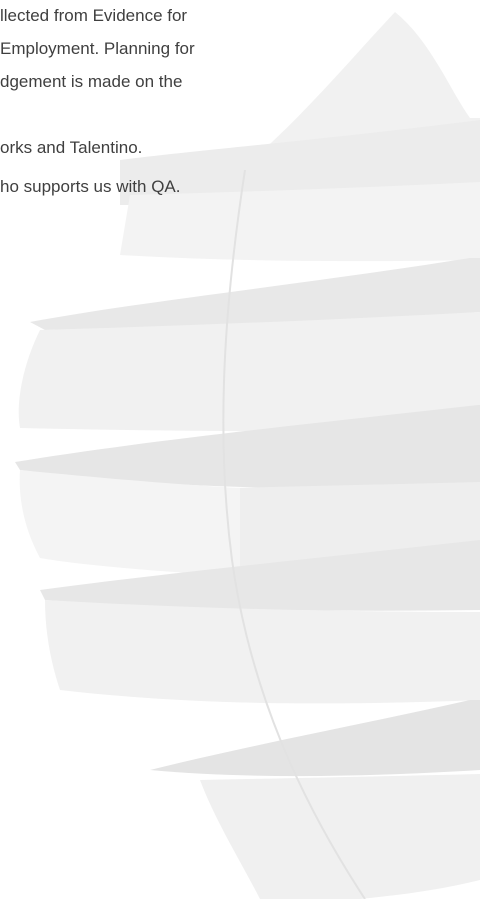 The width and height of the screenshot is (480, 899). Describe the element at coordinates (91, 81) in the screenshot. I see `paragraph-line-3: dgement is made on the` at that location.